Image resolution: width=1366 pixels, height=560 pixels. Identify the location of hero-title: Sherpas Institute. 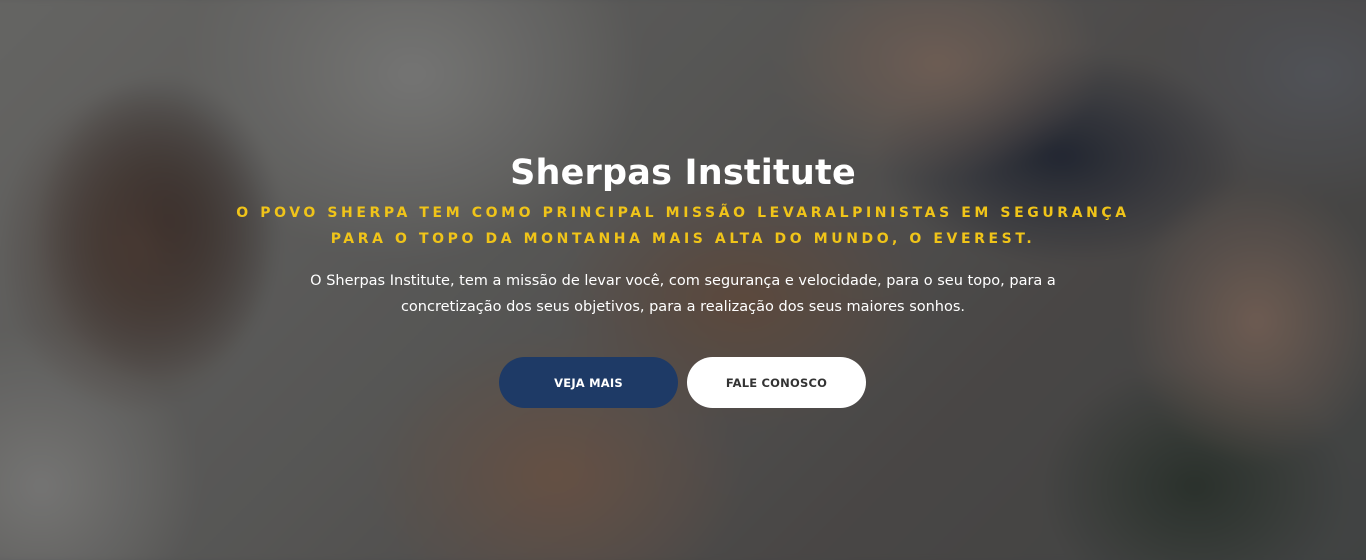
(683, 173).